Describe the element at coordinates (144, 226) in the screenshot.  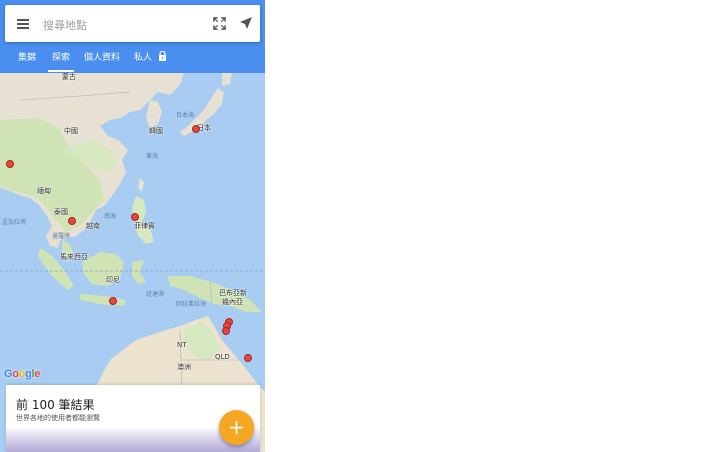
I see `map-label-philippines: 菲律賓` at that location.